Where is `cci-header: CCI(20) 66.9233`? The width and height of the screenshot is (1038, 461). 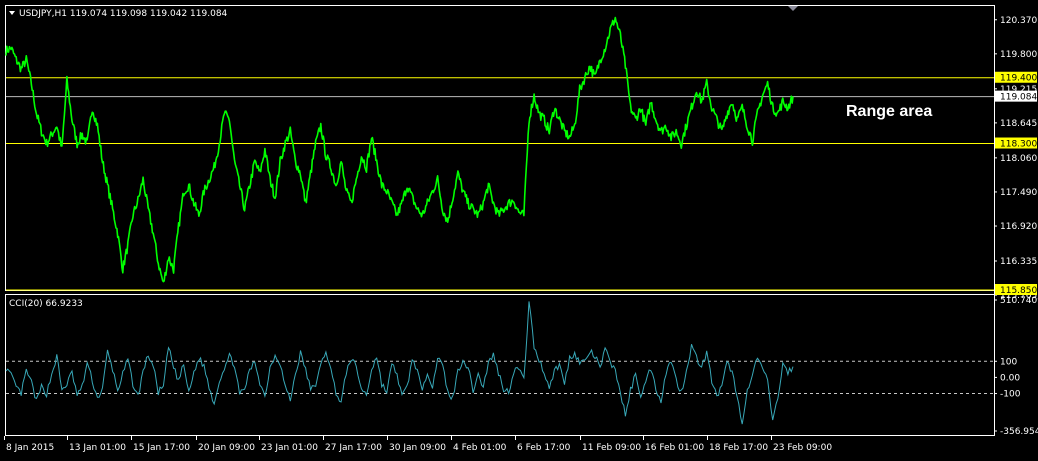
cci-header: CCI(20) 66.9233 is located at coordinates (46, 304).